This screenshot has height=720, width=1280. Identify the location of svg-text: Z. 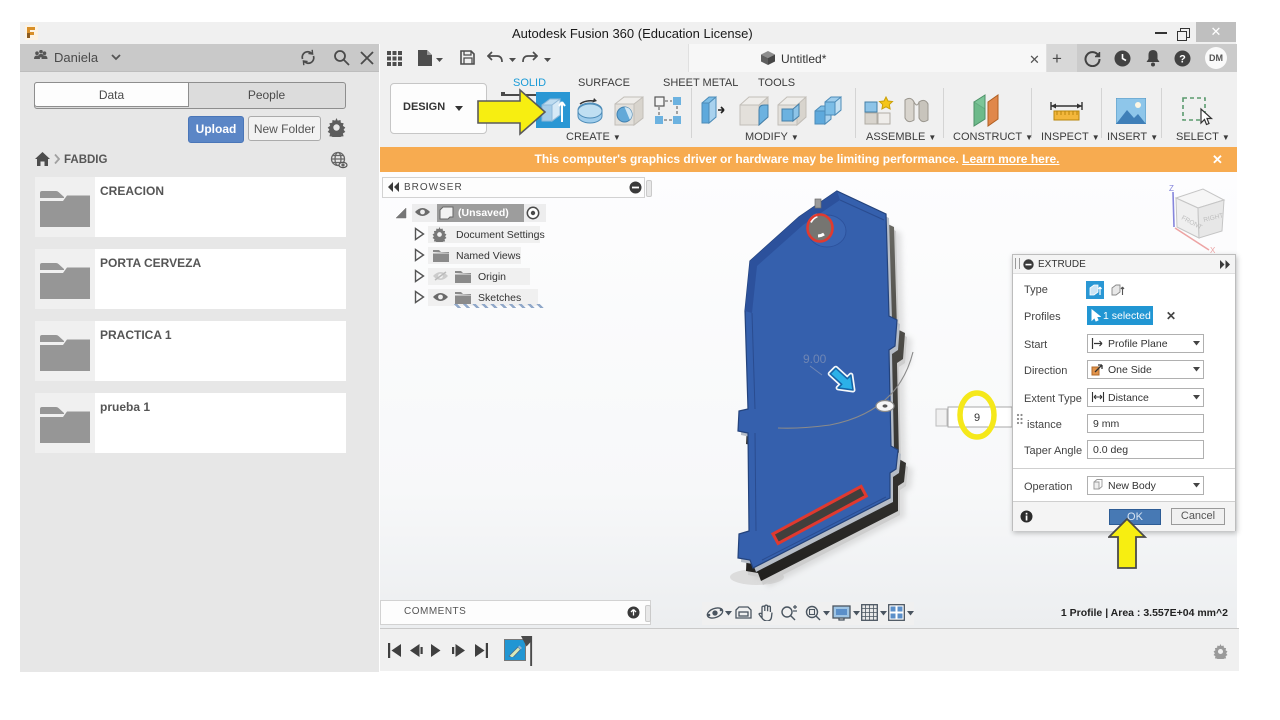
(1171, 188).